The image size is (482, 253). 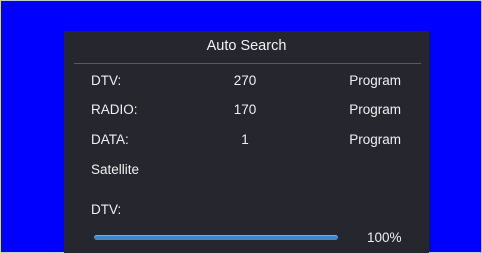 I want to click on radio-count: 170, so click(x=245, y=109).